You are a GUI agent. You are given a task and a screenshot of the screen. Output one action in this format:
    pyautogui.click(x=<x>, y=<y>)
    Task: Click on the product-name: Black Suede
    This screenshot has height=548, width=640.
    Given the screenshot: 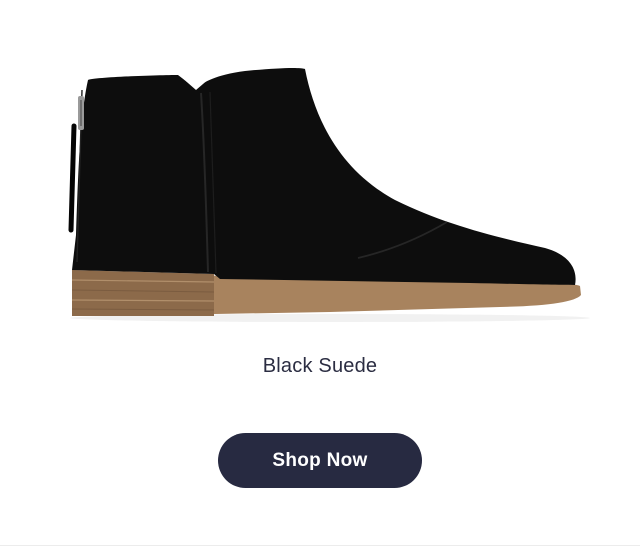 What is the action you would take?
    pyautogui.click(x=320, y=366)
    